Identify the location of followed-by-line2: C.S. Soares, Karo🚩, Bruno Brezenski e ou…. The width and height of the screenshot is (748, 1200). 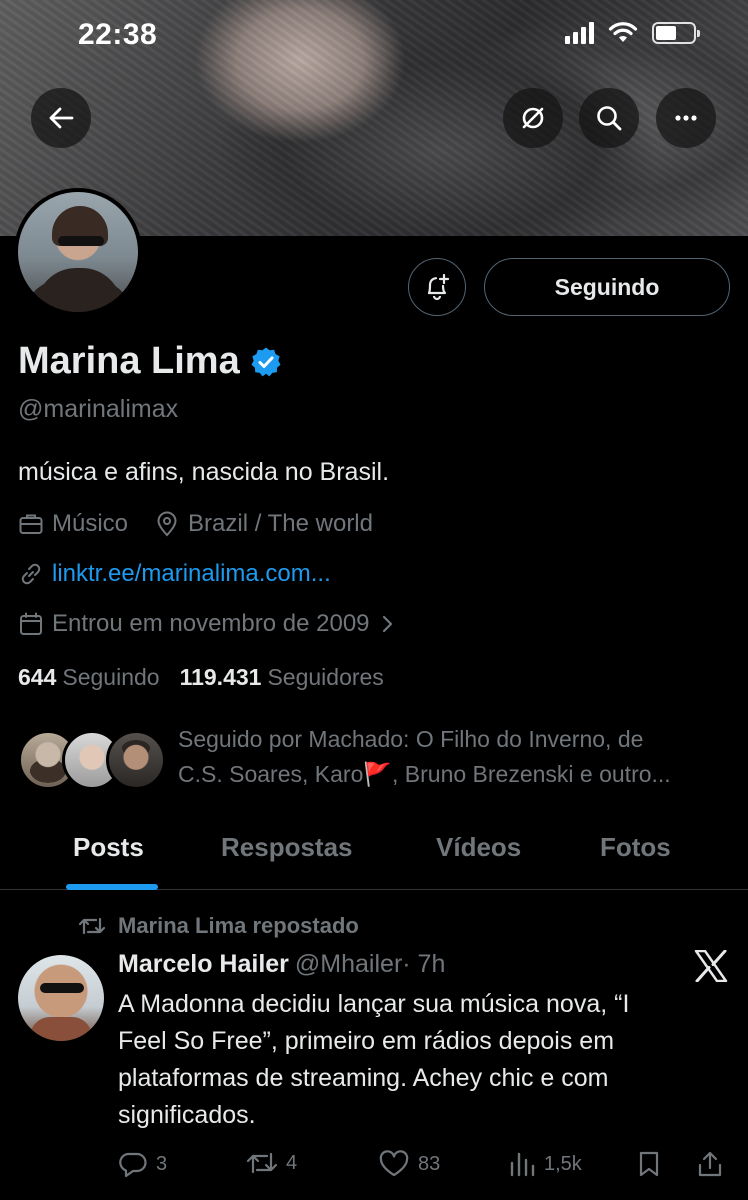
(453, 774).